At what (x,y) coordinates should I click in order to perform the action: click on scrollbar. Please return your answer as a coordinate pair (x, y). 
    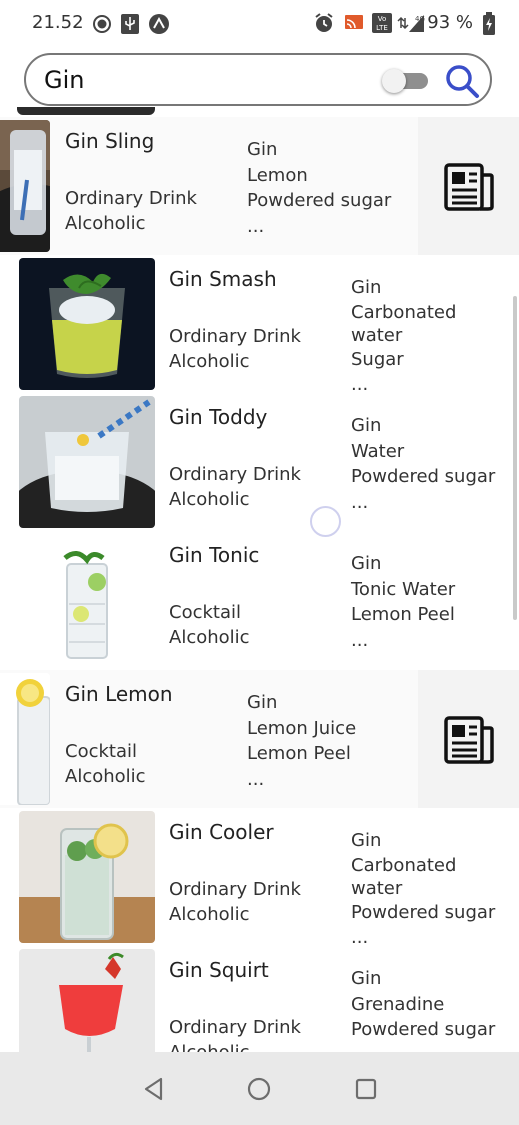
    Looking at the image, I should click on (515, 458).